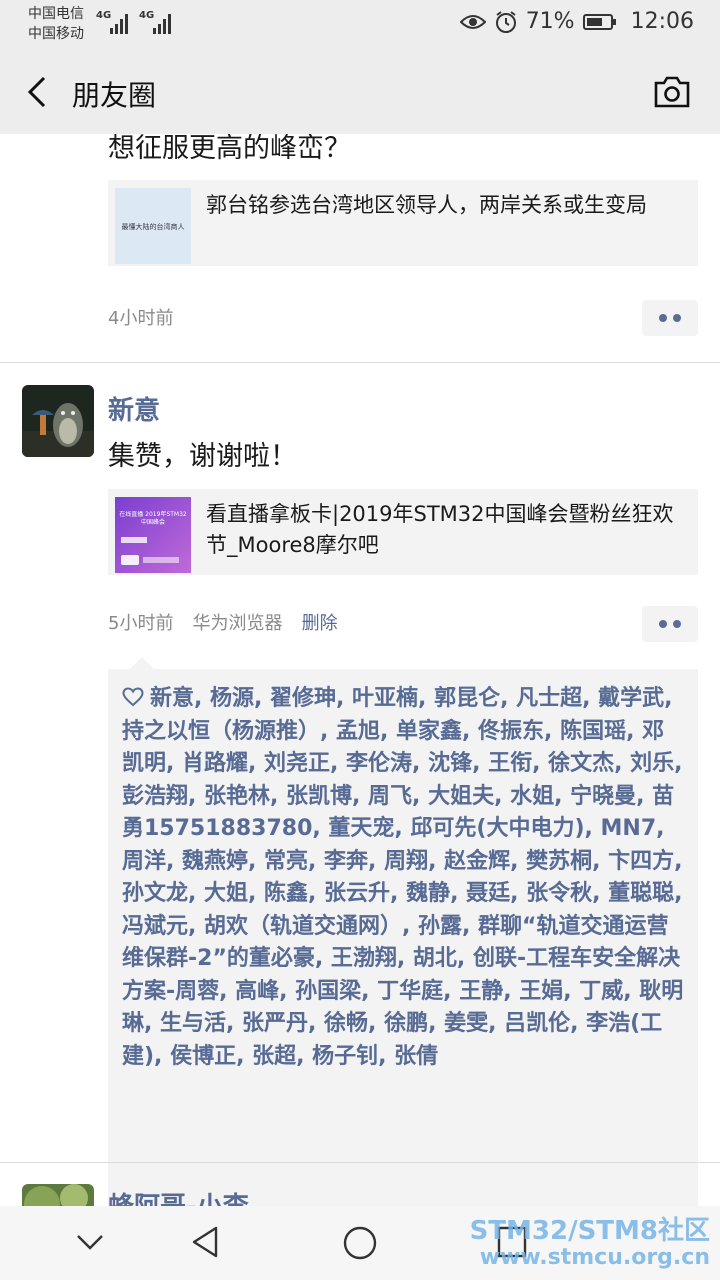  Describe the element at coordinates (153, 518) in the screenshot. I see `thumbnail-caption: 在线直播 2019年STM32中国峰会` at that location.